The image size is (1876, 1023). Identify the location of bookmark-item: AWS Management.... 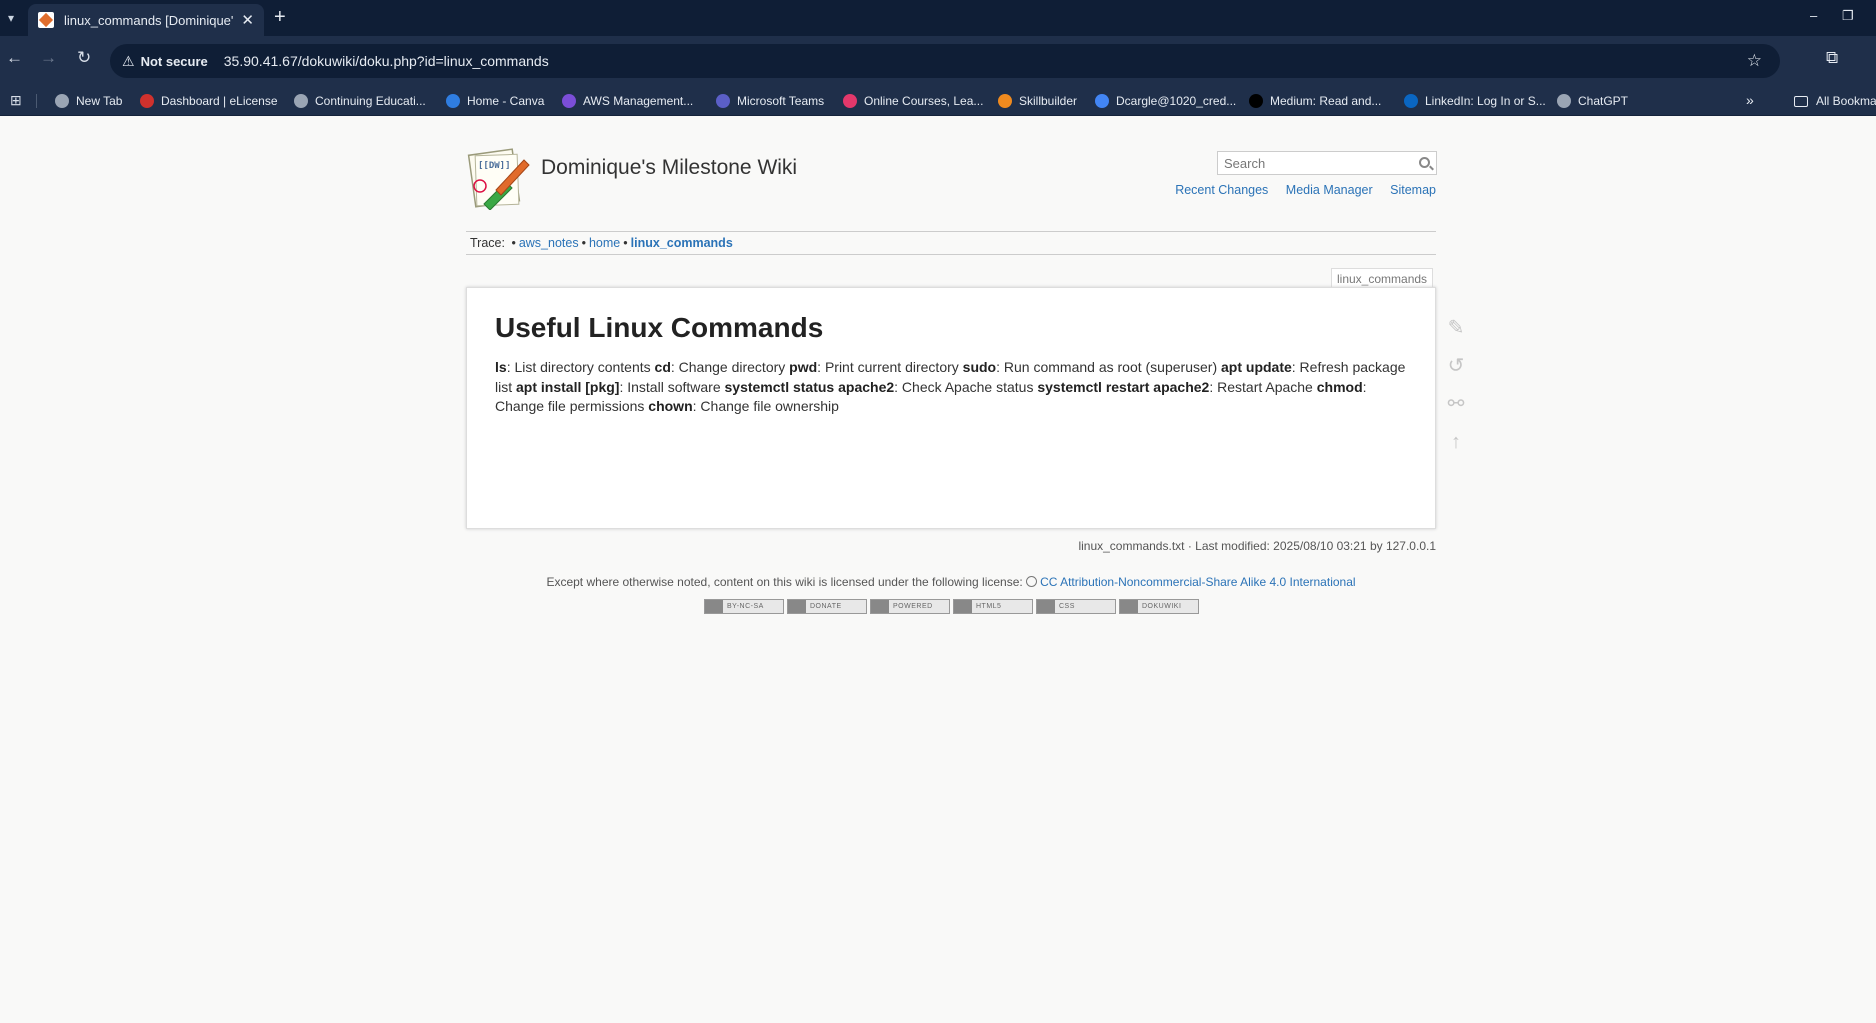
(627, 101).